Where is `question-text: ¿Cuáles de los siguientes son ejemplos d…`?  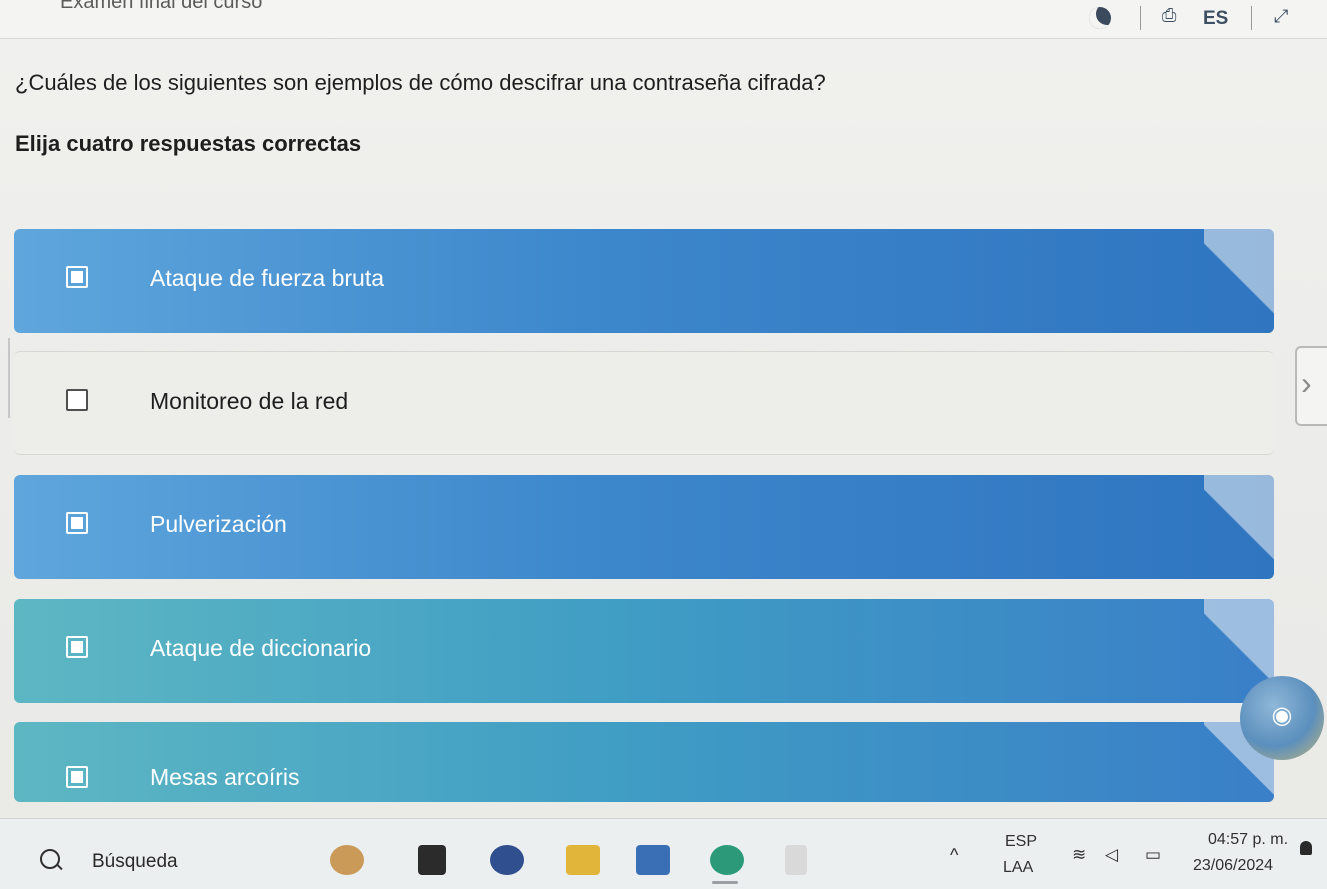
question-text: ¿Cuáles de los siguientes son ejemplos d… is located at coordinates (420, 82).